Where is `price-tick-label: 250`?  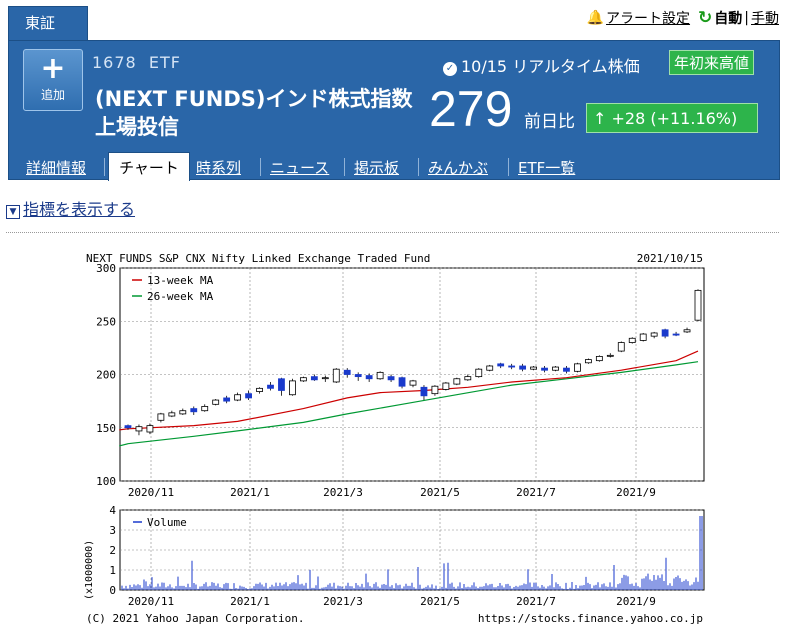
price-tick-label: 250 is located at coordinates (106, 321).